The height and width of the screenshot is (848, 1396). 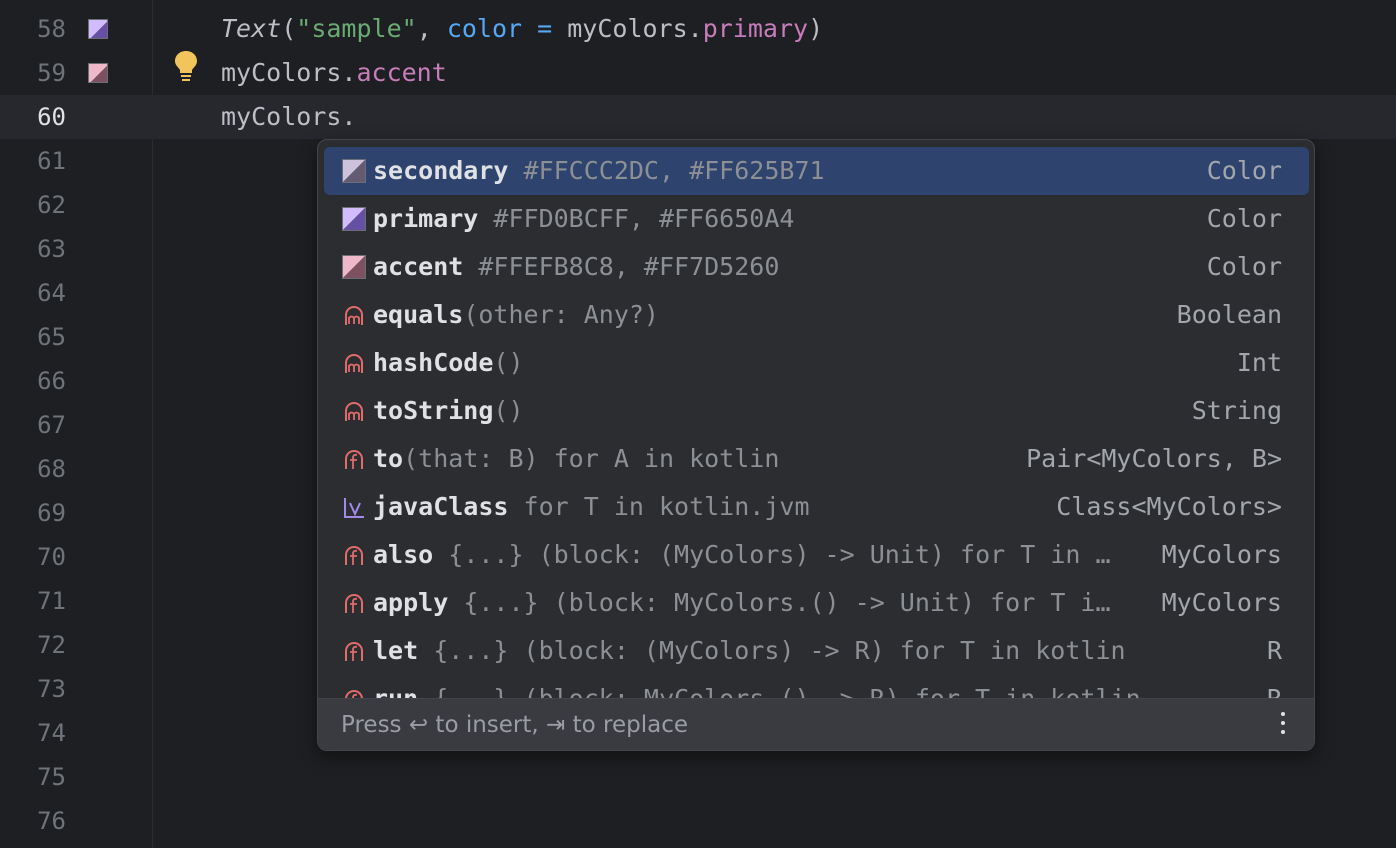 I want to click on line-number: 69, so click(x=51, y=513).